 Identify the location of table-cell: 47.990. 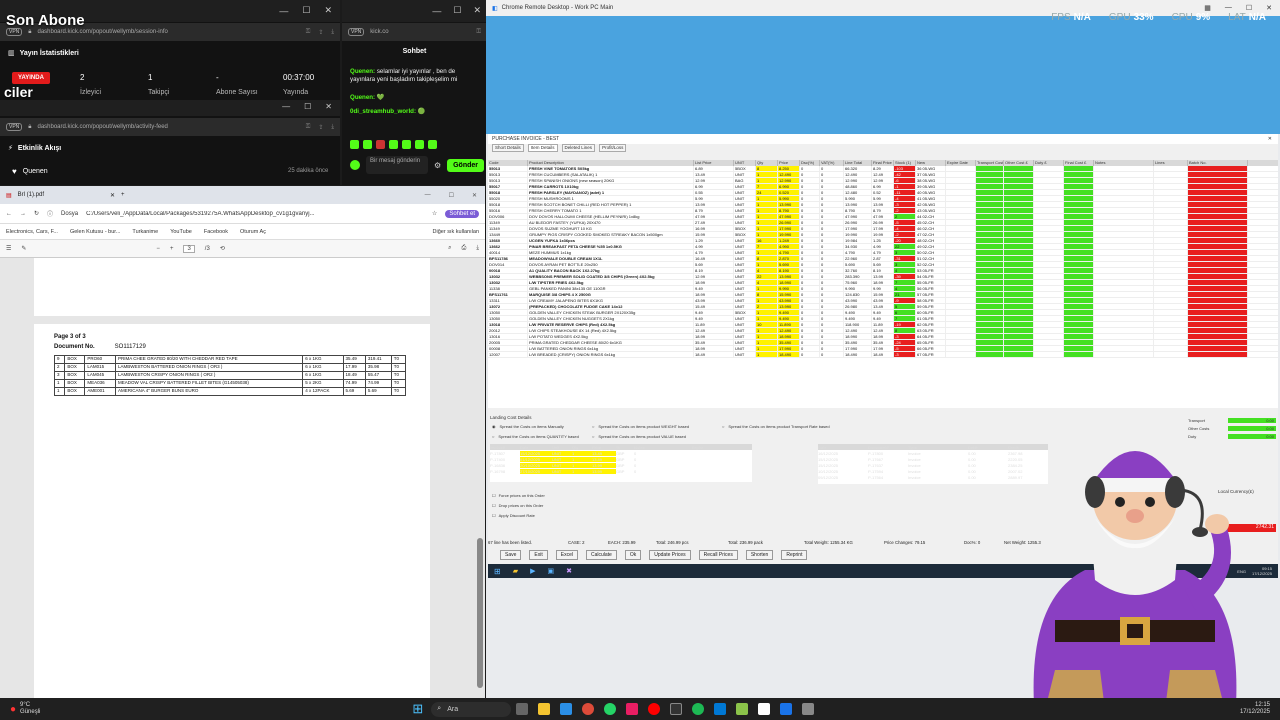
(789, 216).